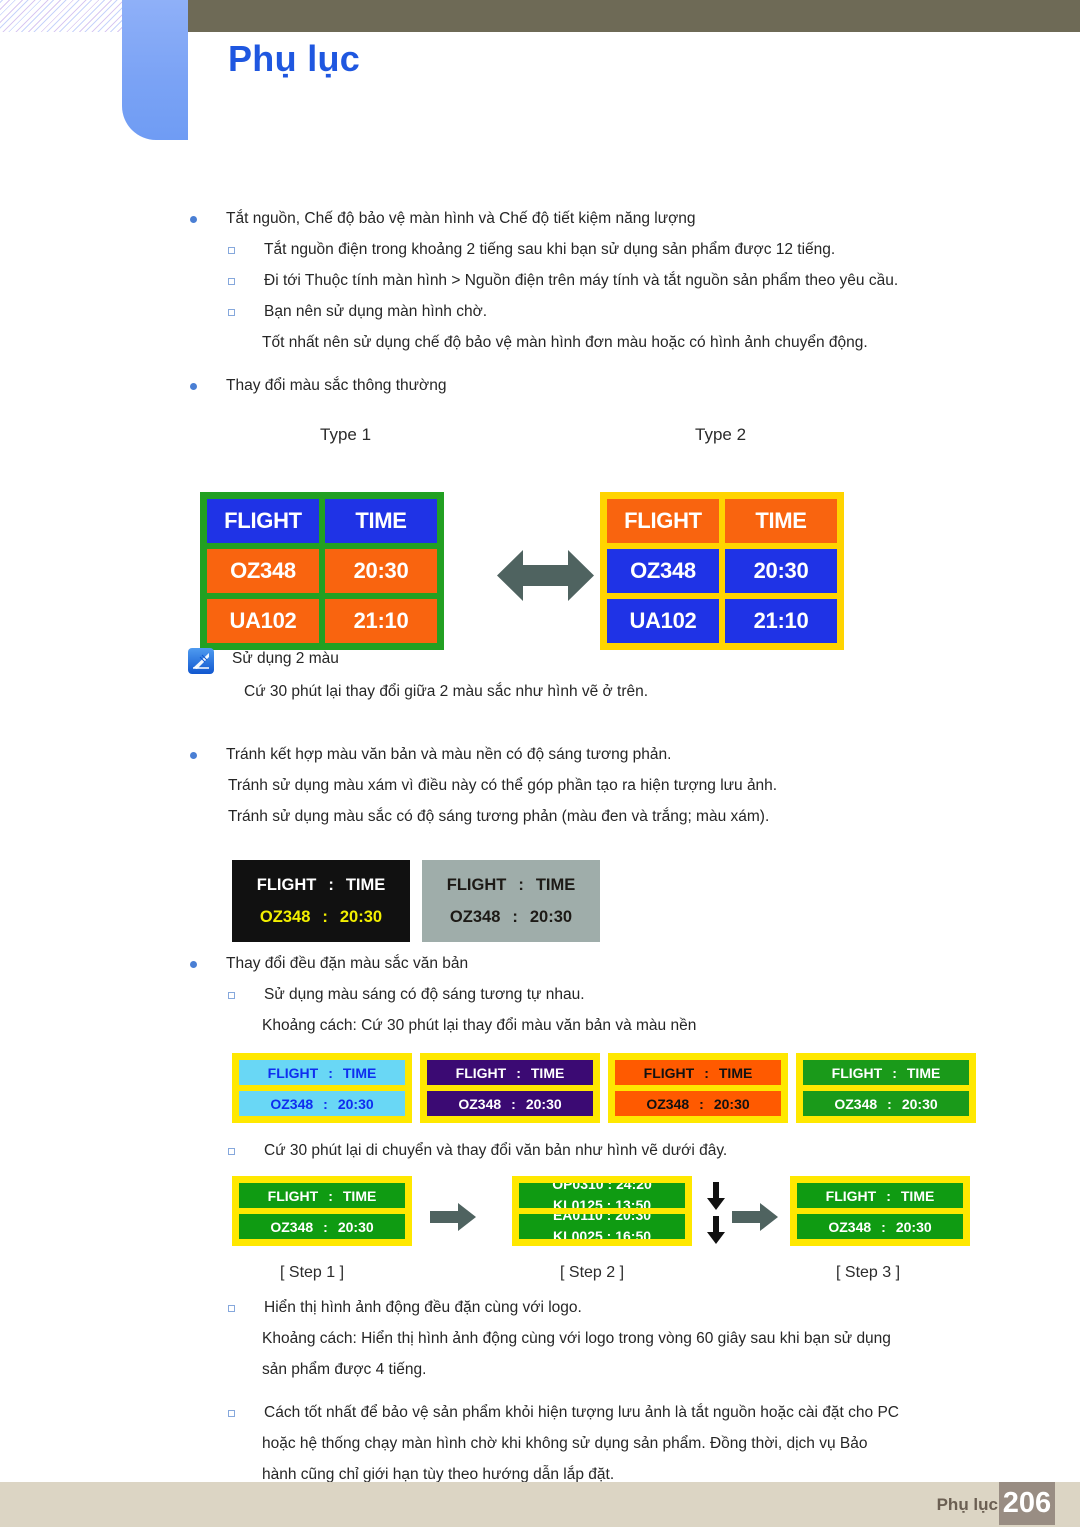 The height and width of the screenshot is (1527, 1080). Describe the element at coordinates (540, 1504) in the screenshot. I see `footer-bar` at that location.